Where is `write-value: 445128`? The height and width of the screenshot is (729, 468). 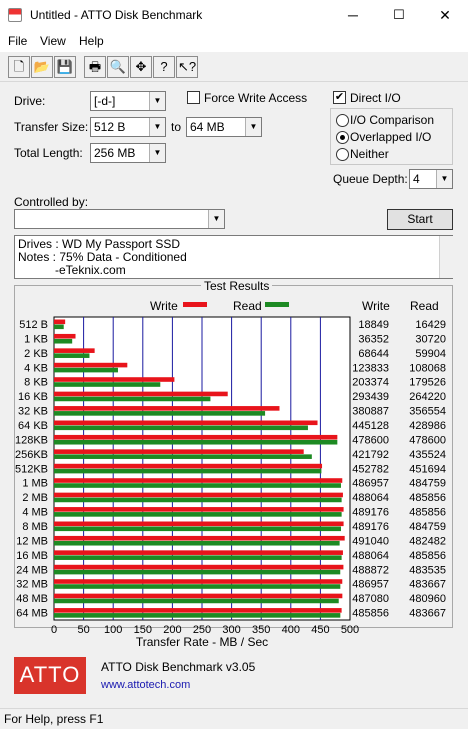 write-value: 445128 is located at coordinates (370, 426).